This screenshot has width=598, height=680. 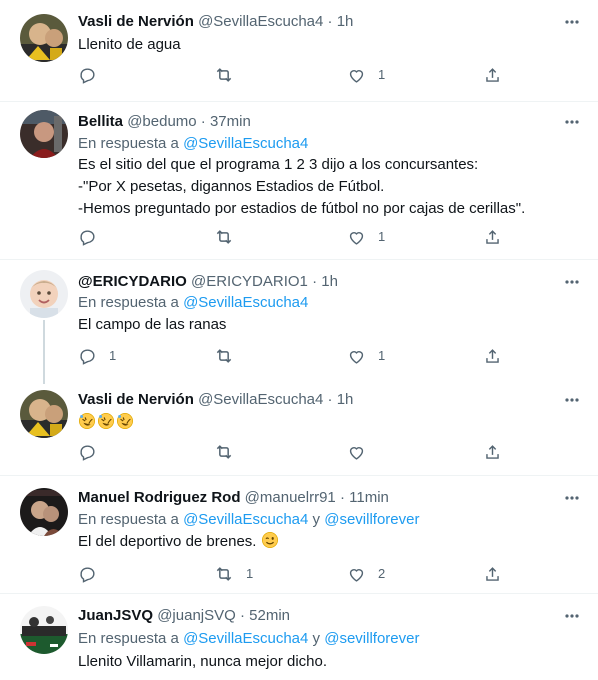 I want to click on like-count: 2, so click(x=382, y=573).